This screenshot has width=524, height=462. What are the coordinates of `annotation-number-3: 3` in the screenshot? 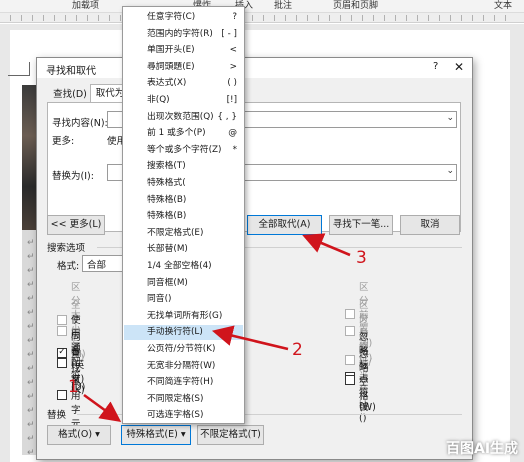 It's located at (361, 258).